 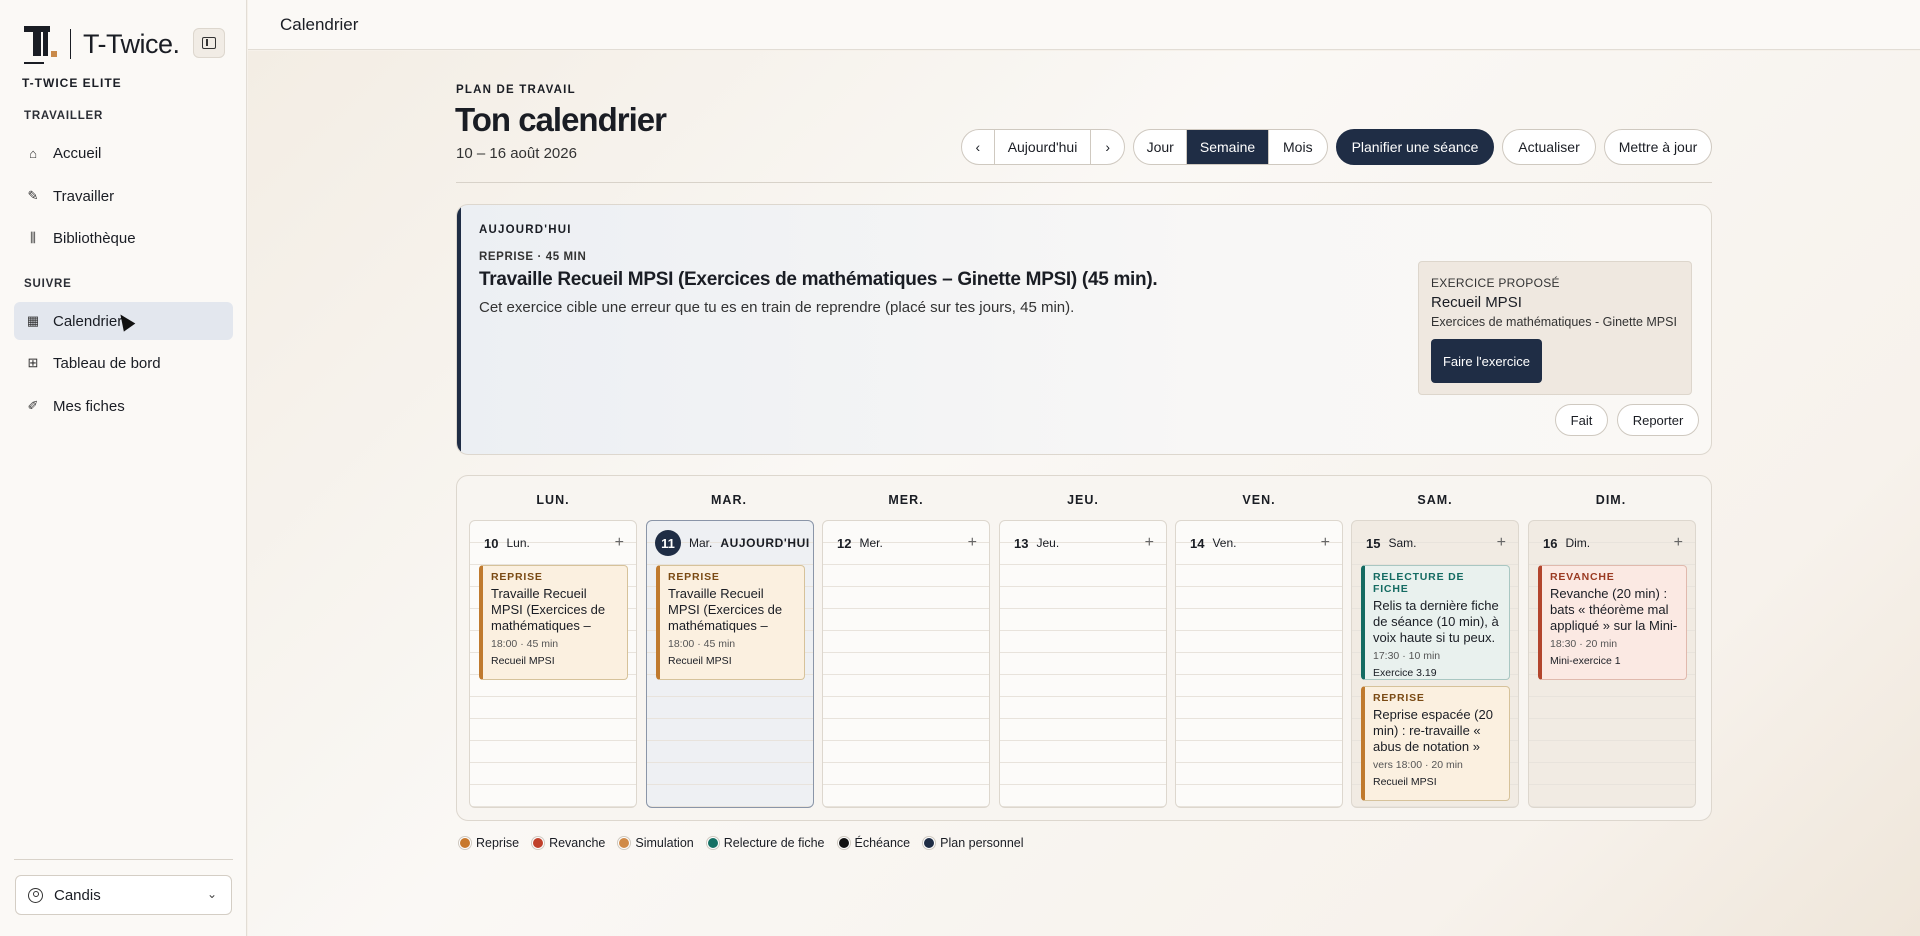 I want to click on legend-item: Revanche, so click(x=568, y=843).